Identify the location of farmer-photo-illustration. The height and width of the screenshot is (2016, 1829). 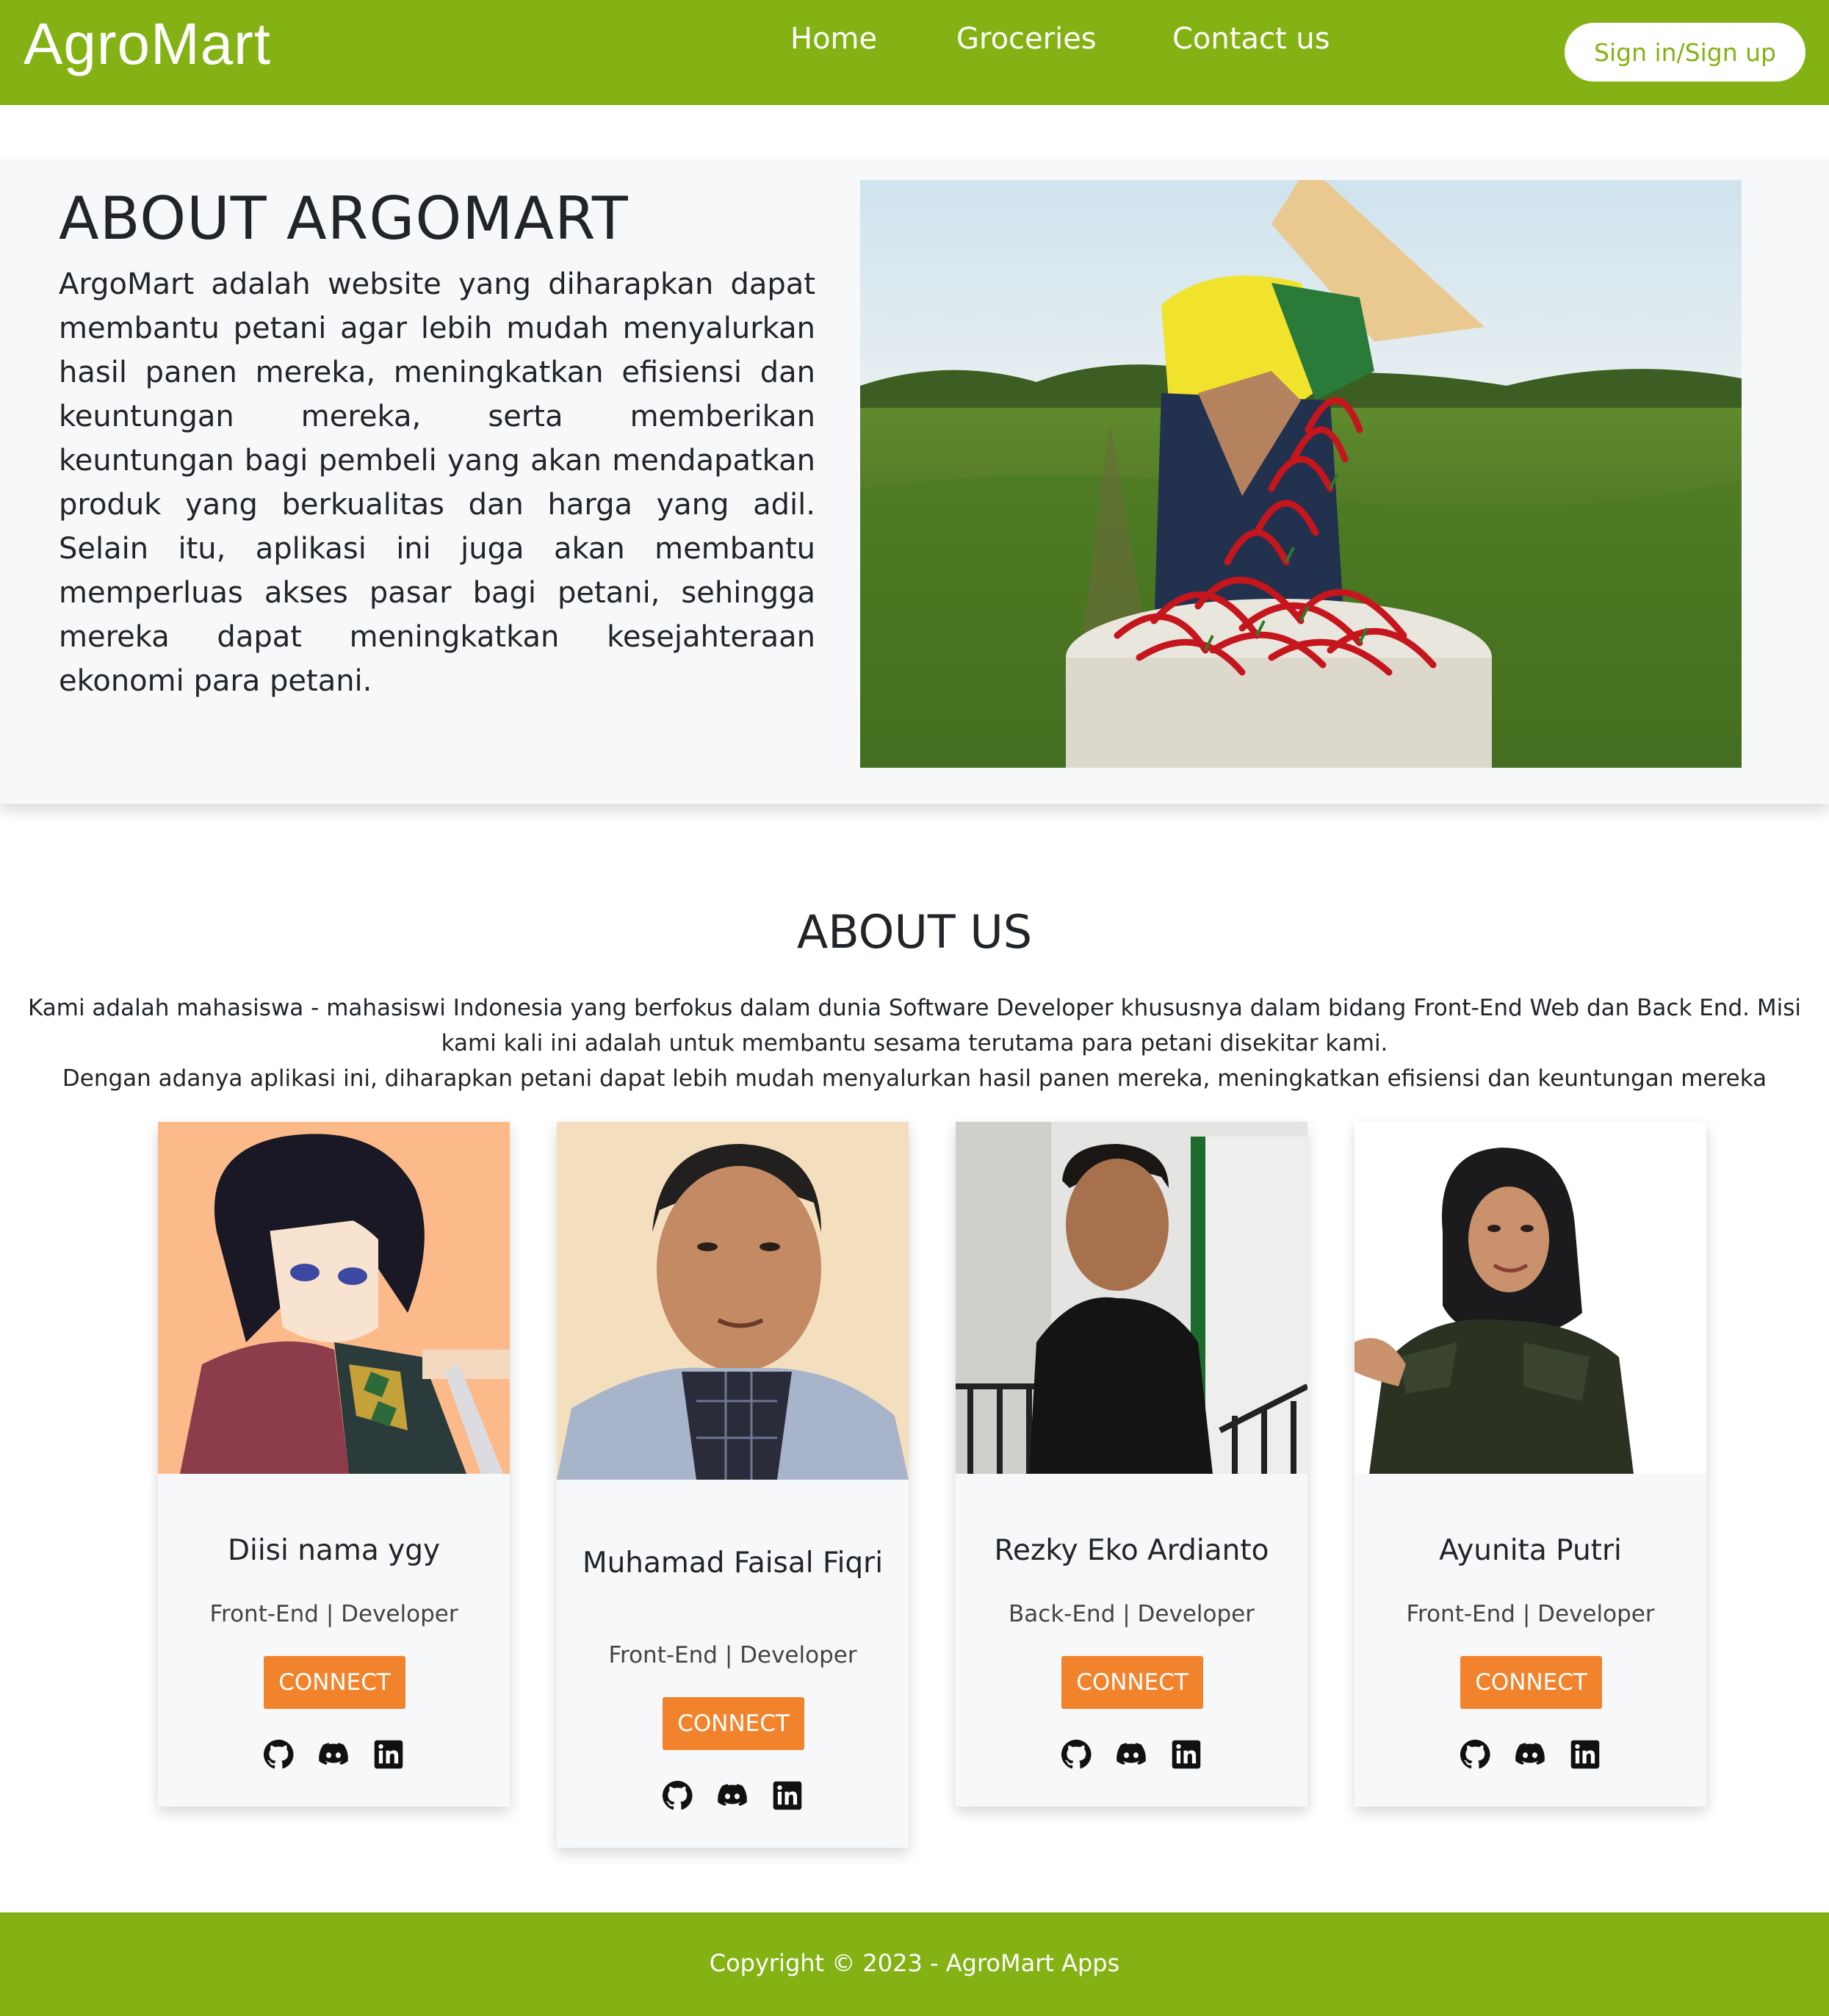
(1301, 474).